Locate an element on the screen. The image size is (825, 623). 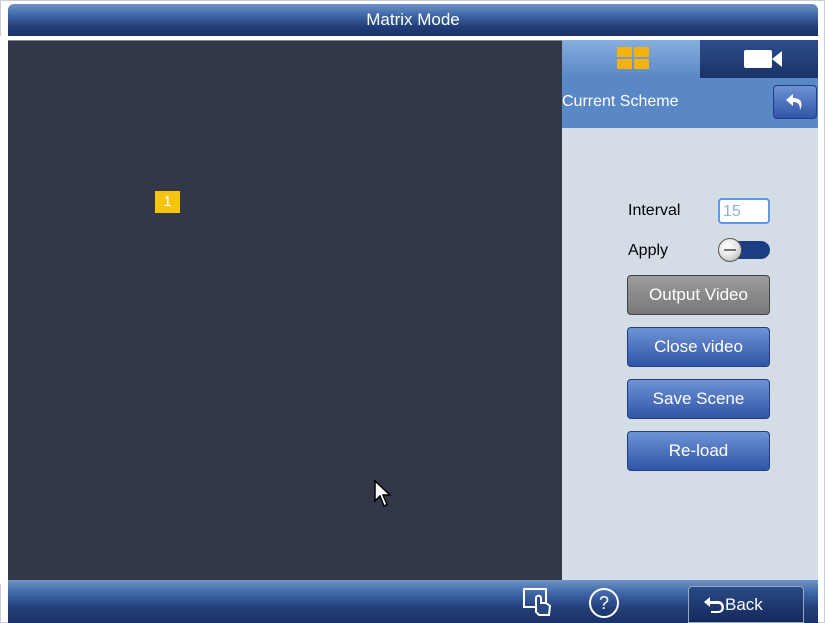
current-scheme-label: Current Scheme is located at coordinates (620, 101).